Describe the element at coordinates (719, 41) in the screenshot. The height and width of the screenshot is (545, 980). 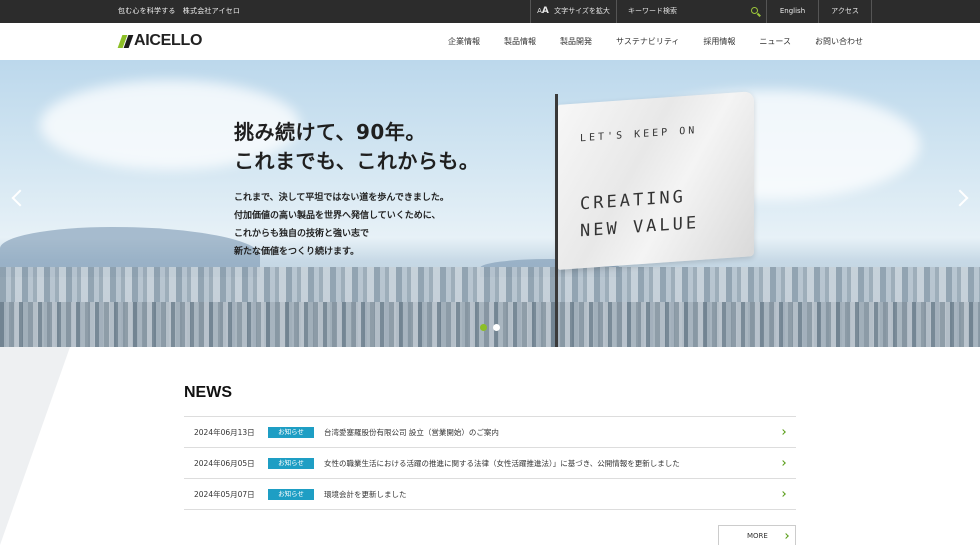
I see `nav-item-recruit: 採用情報` at that location.